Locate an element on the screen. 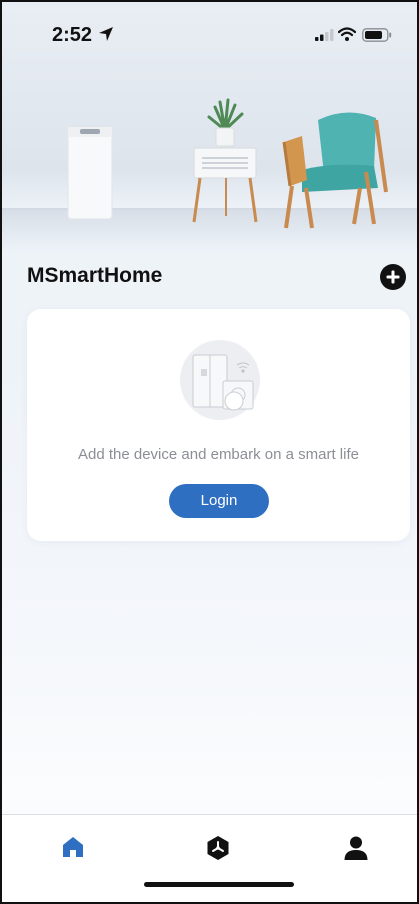 The image size is (419, 904). plus-circle-icon is located at coordinates (393, 277).